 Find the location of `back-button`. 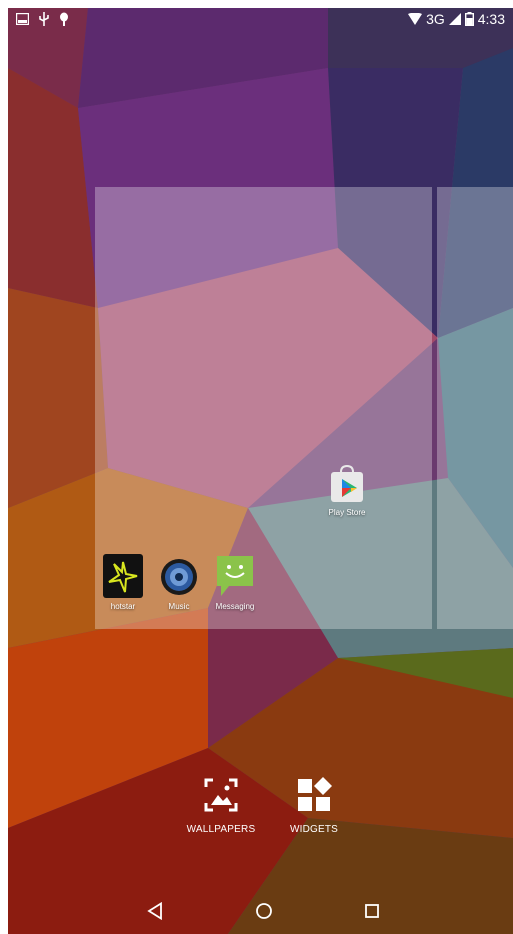

back-button is located at coordinates (155, 911).